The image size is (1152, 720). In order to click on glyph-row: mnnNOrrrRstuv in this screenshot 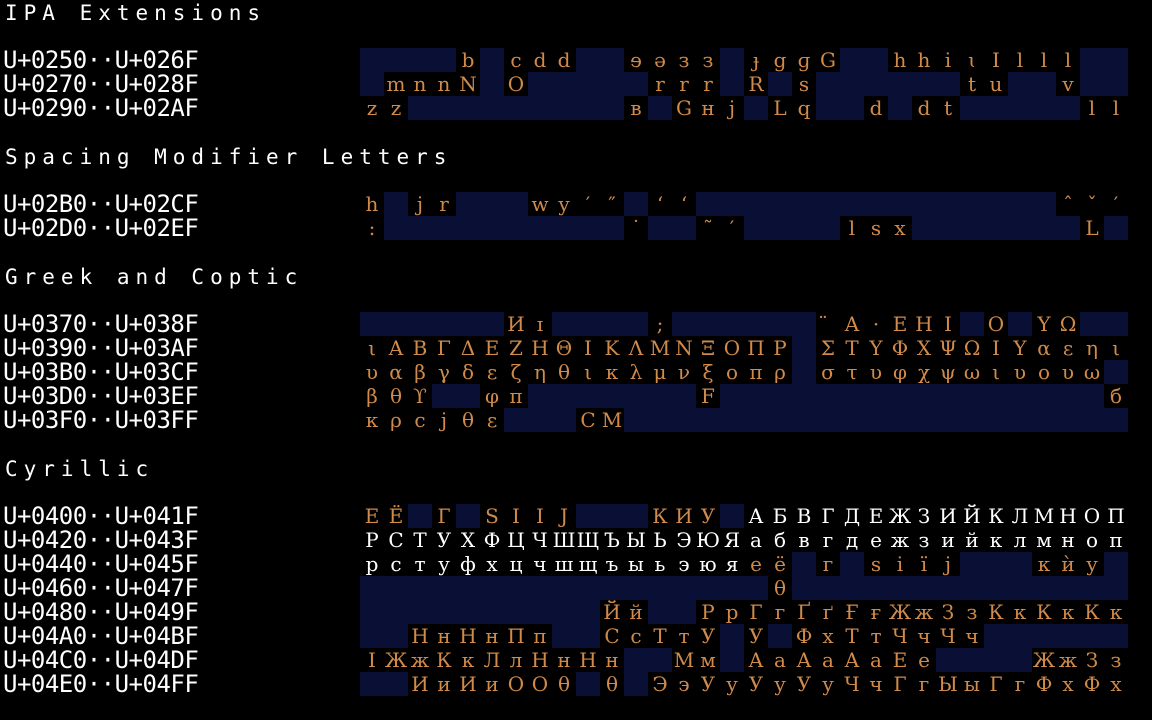, I will do `click(744, 84)`.